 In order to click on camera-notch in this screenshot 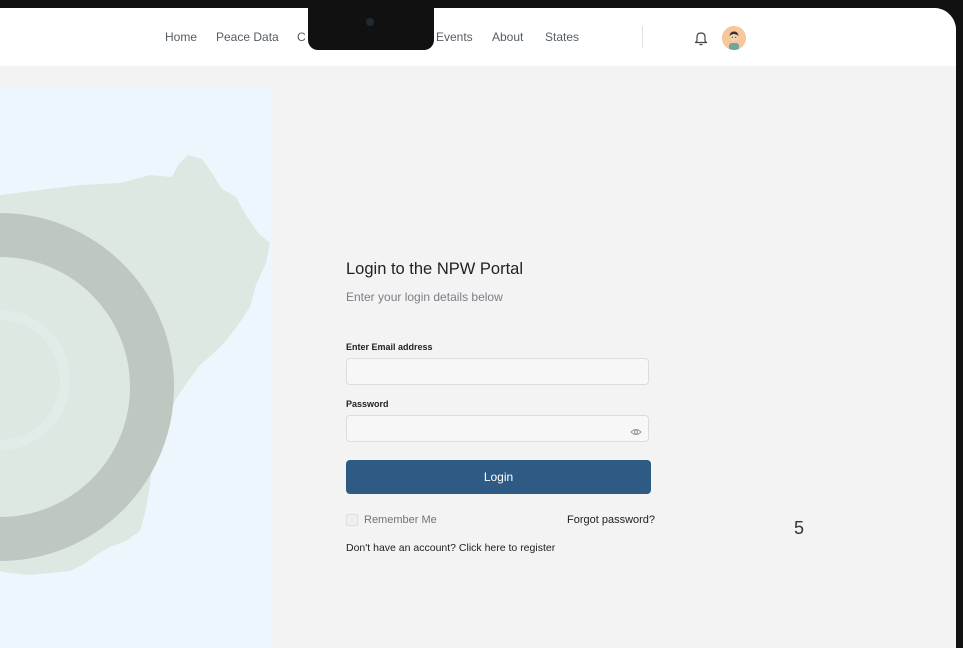, I will do `click(371, 29)`.